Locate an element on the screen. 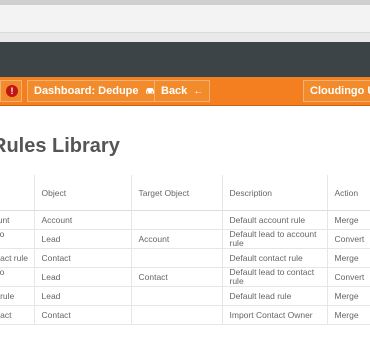 Image resolution: width=370 pixels, height=344 pixels. rule-name-line: ntact rule is located at coordinates (14, 257).